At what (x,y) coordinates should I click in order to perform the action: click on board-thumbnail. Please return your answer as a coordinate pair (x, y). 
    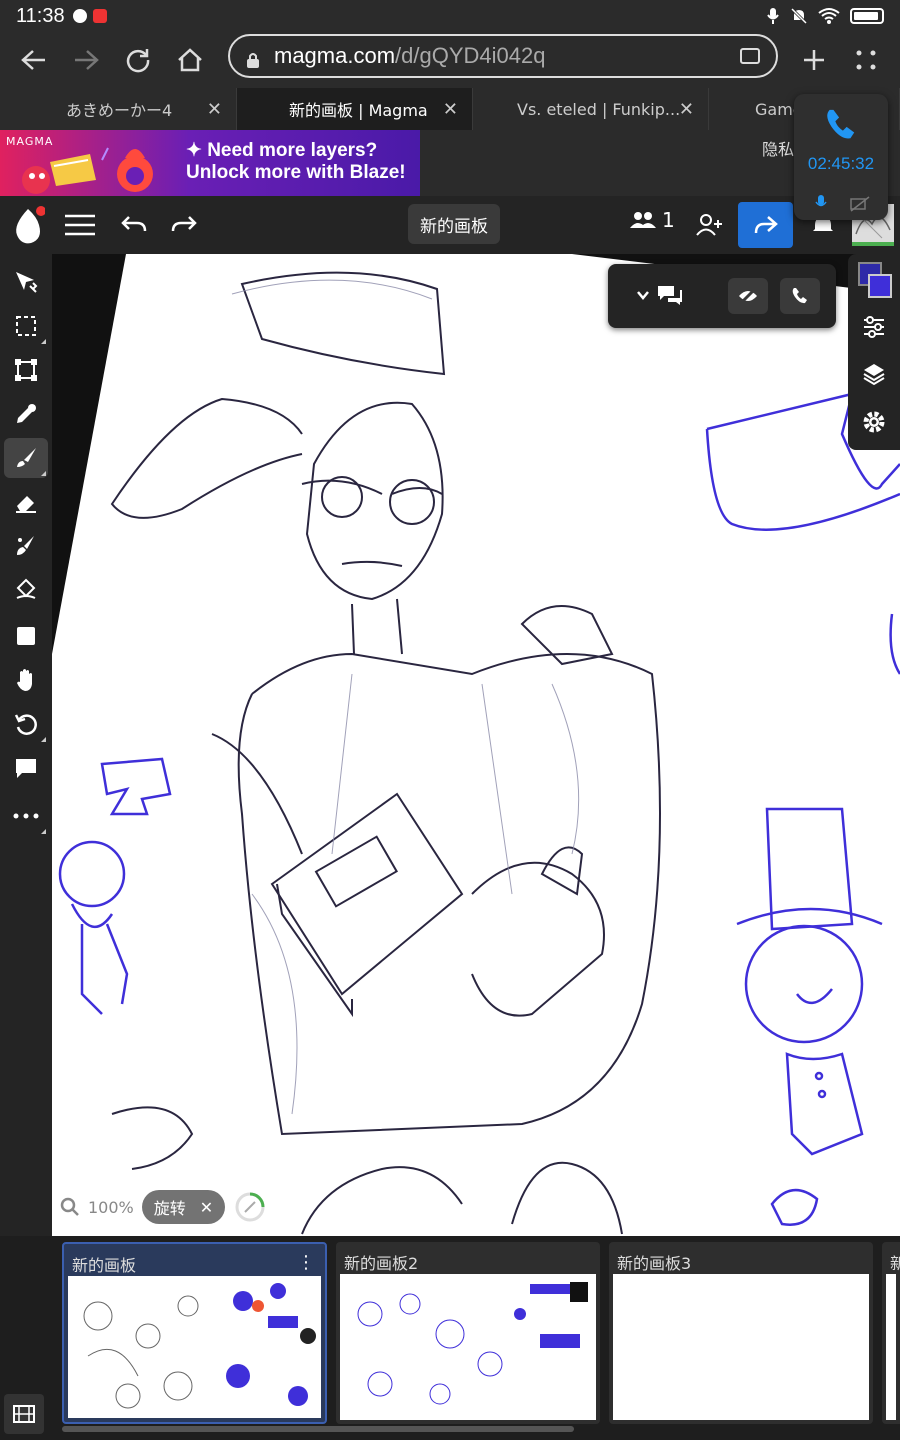
    Looking at the image, I should click on (468, 1347).